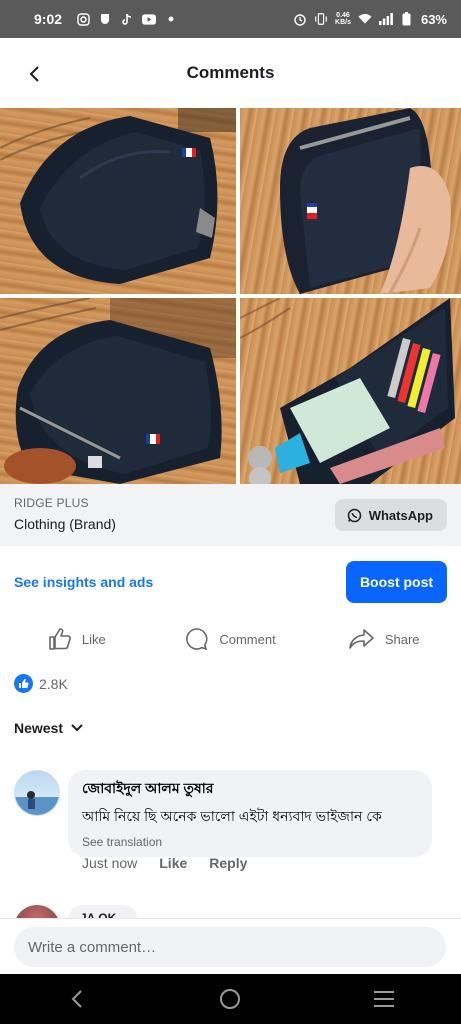 The width and height of the screenshot is (461, 1024). I want to click on comment-bubble: JA OK, so click(103, 912).